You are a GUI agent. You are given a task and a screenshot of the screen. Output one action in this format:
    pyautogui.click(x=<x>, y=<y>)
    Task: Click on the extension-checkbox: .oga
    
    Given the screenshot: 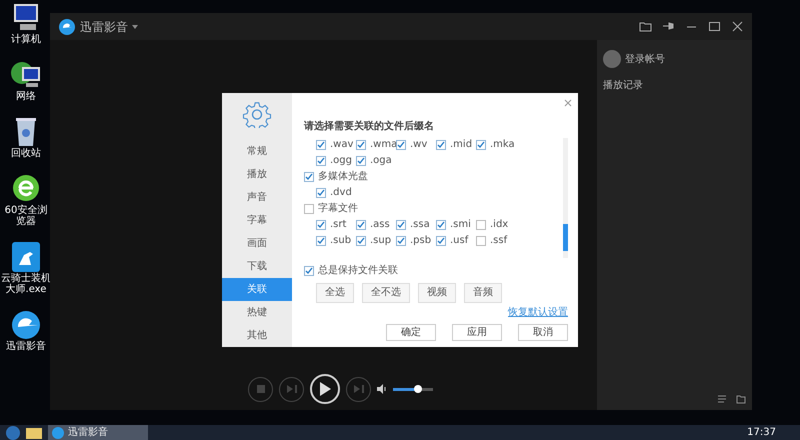 What is the action you would take?
    pyautogui.click(x=376, y=160)
    